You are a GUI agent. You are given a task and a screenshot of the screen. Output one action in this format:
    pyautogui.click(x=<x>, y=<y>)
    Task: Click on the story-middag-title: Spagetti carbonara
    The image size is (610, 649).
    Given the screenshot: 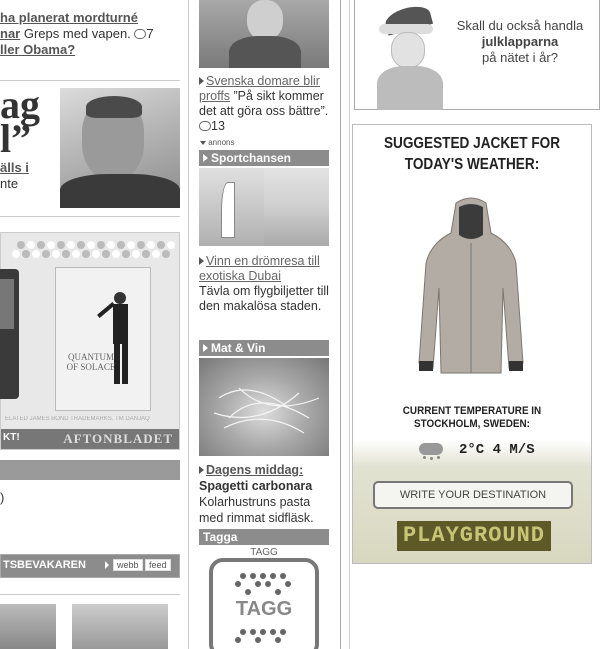 What is the action you would take?
    pyautogui.click(x=256, y=486)
    